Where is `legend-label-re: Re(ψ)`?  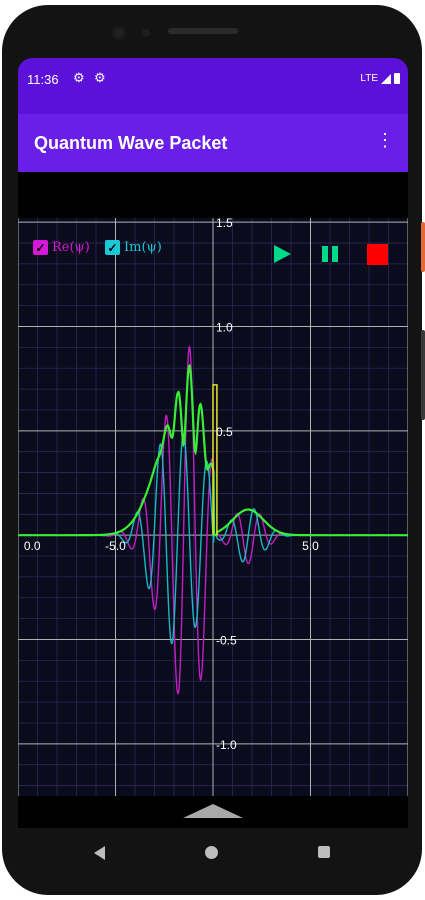
legend-label-re: Re(ψ) is located at coordinates (71, 247).